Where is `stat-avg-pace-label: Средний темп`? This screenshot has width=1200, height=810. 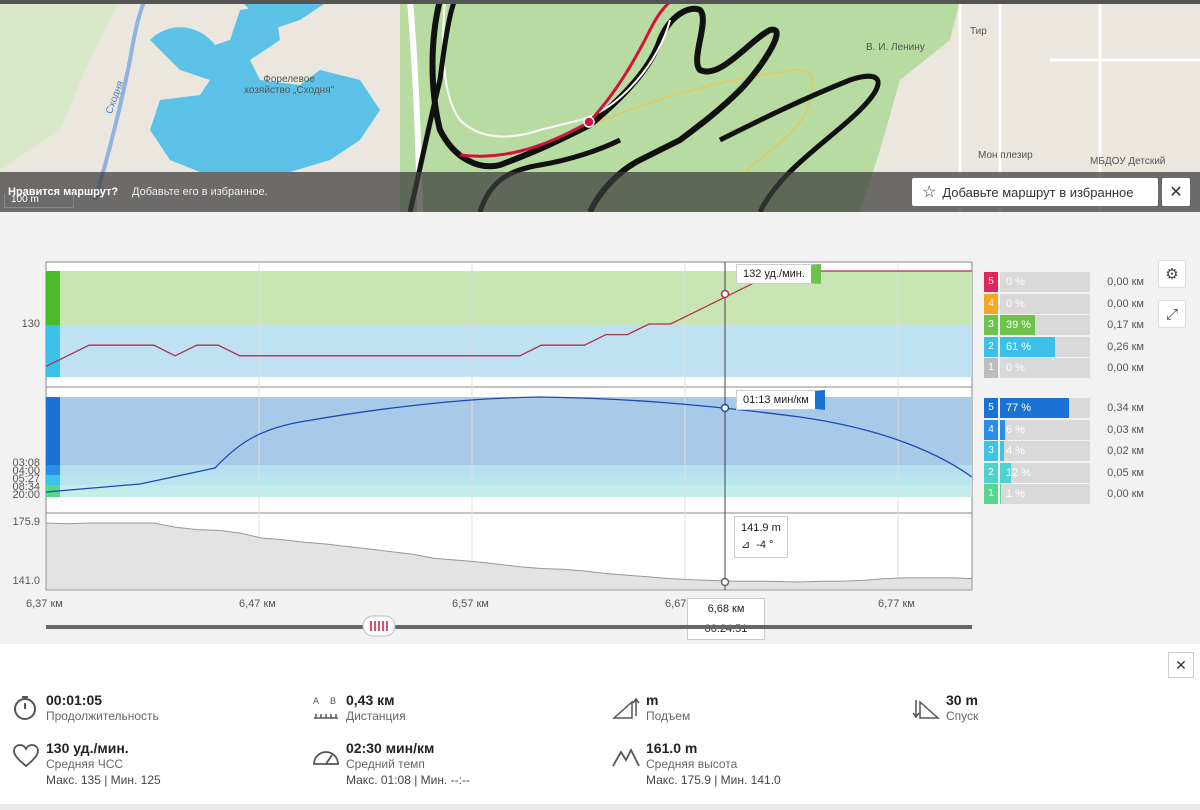 stat-avg-pace-label: Средний темп is located at coordinates (385, 764).